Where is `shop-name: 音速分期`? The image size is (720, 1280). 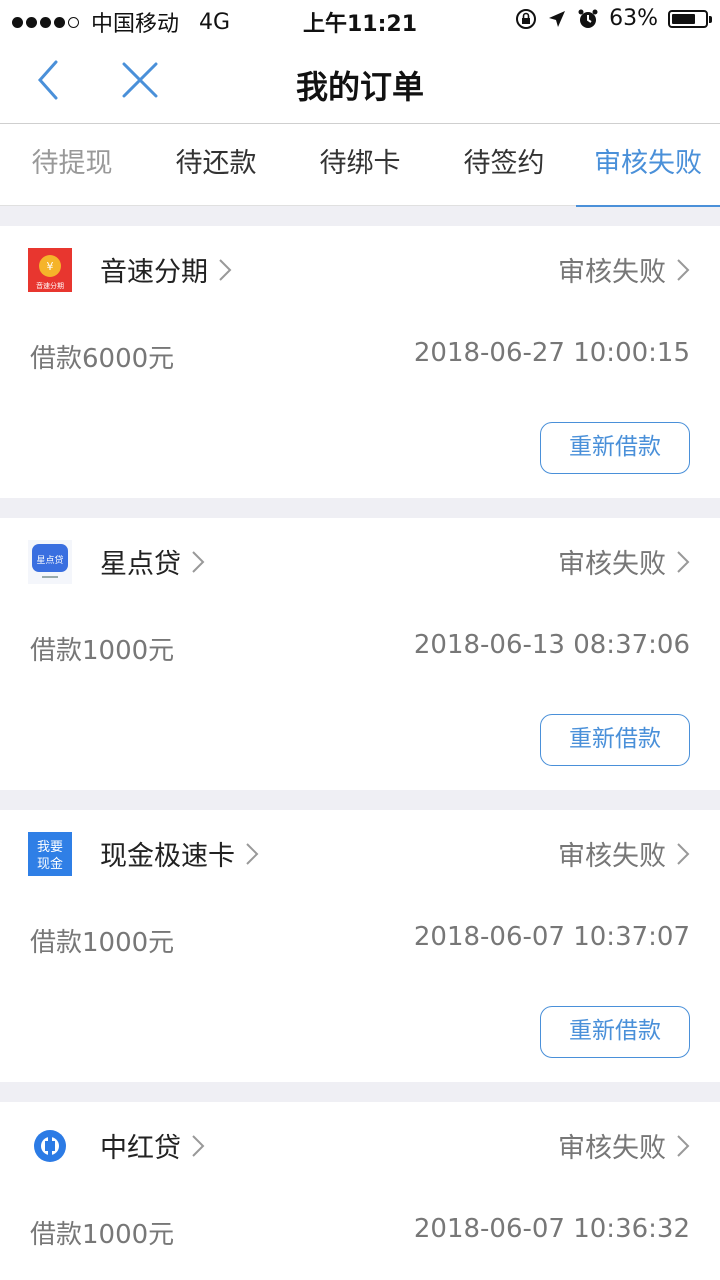
shop-name: 音速分期 is located at coordinates (154, 272).